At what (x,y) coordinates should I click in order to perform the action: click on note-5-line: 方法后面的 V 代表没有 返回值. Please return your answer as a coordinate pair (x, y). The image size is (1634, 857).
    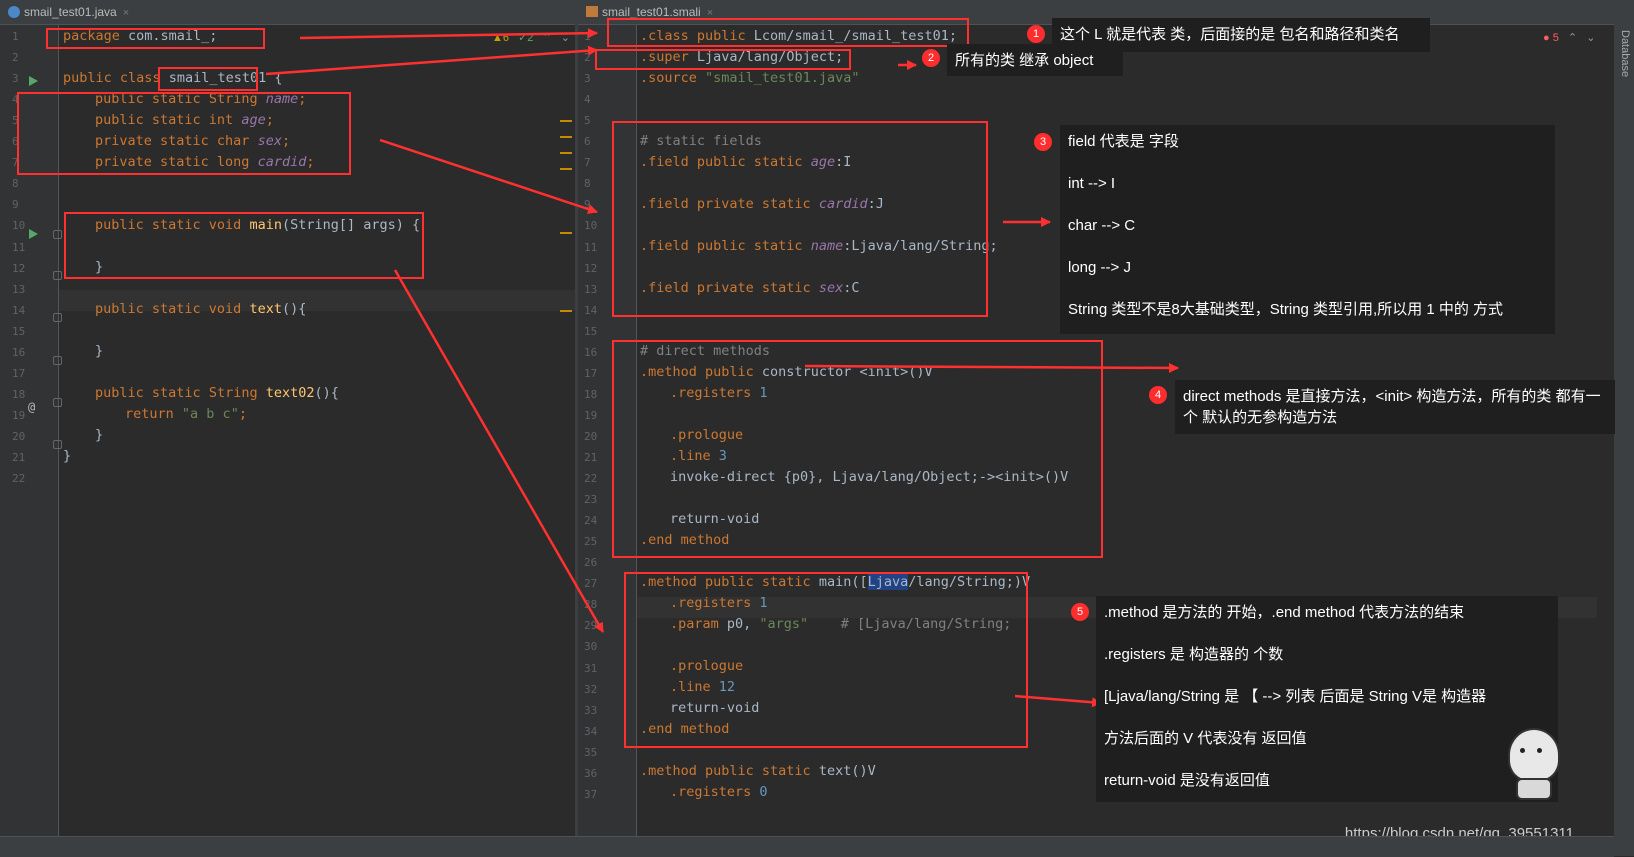
    Looking at the image, I should click on (1205, 738).